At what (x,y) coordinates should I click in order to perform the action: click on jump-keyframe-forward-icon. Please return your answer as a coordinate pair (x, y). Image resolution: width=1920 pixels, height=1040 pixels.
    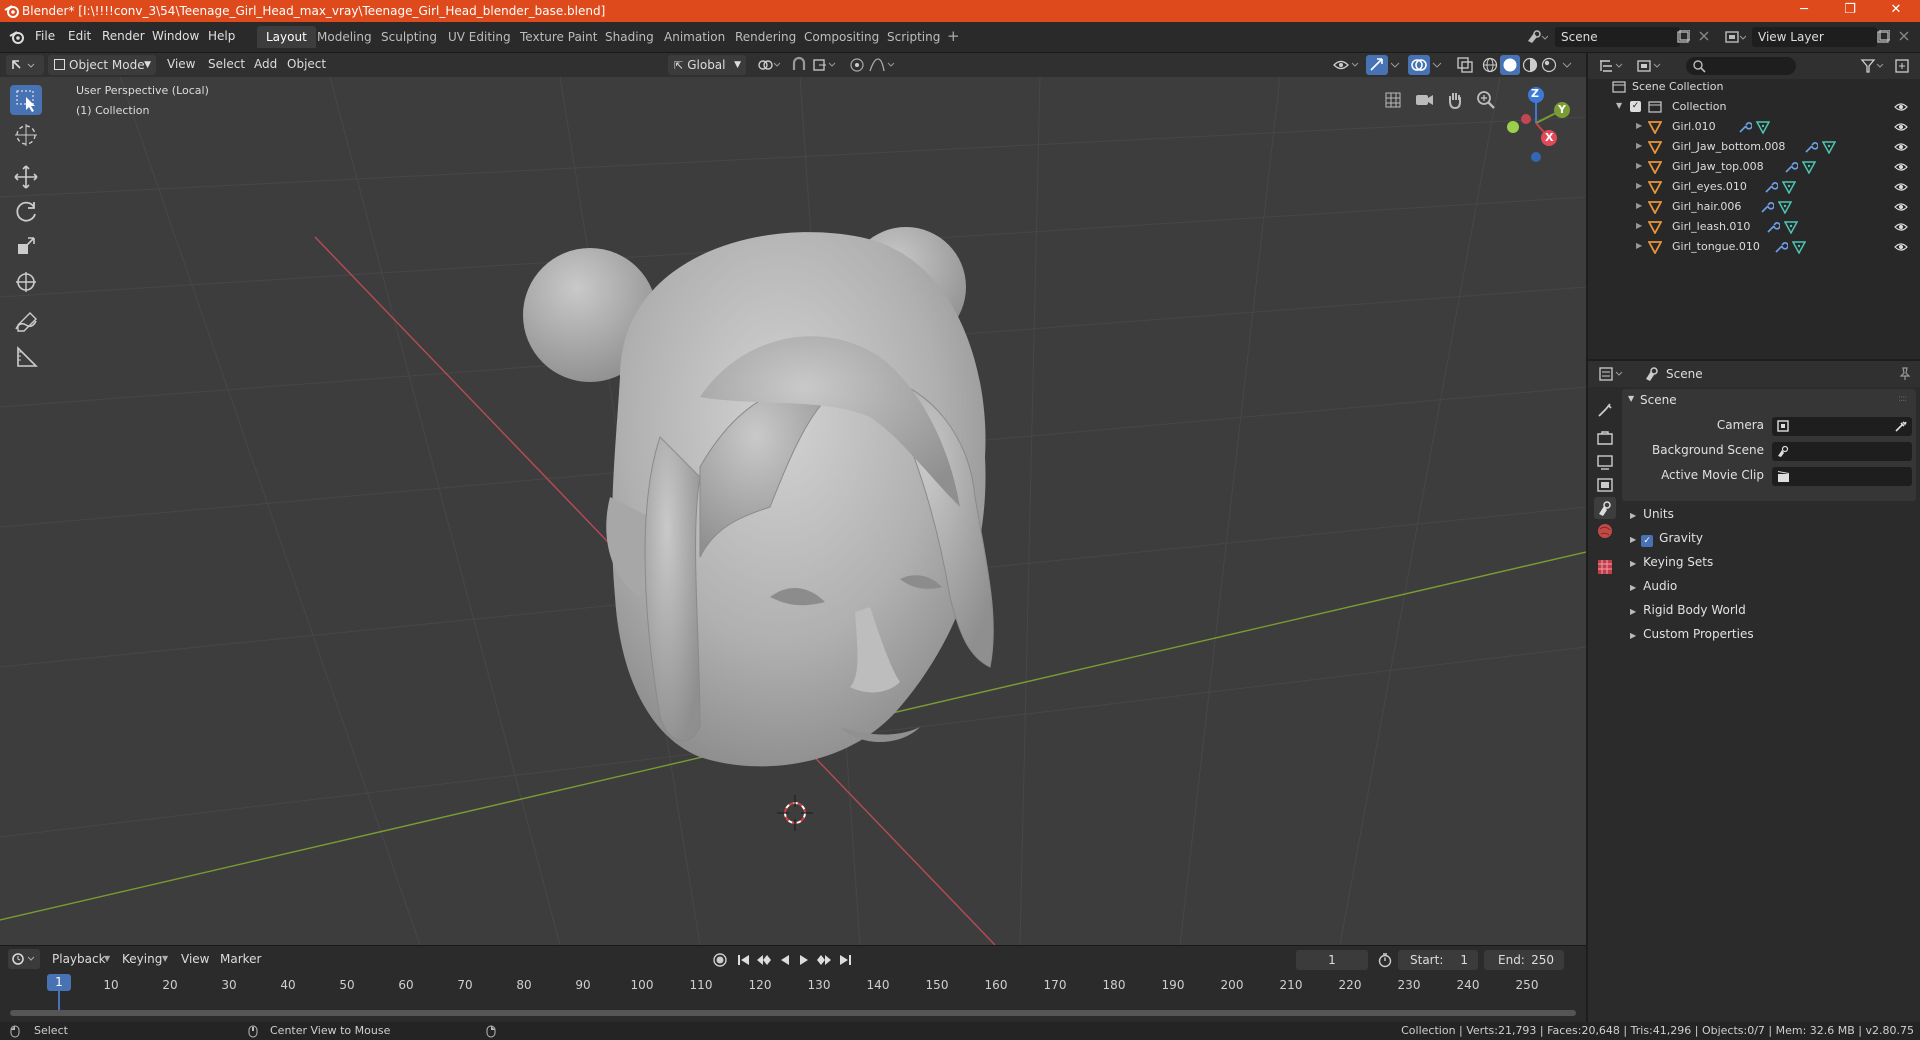
    Looking at the image, I should click on (824, 960).